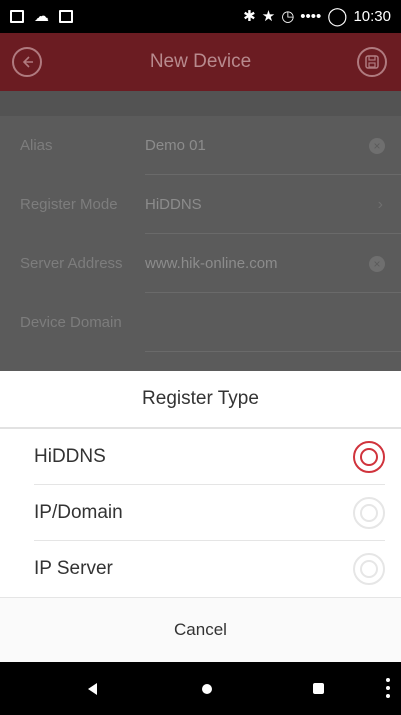 Image resolution: width=401 pixels, height=715 pixels. What do you see at coordinates (200, 513) in the screenshot?
I see `option-ip-domain: IP/Domain` at bounding box center [200, 513].